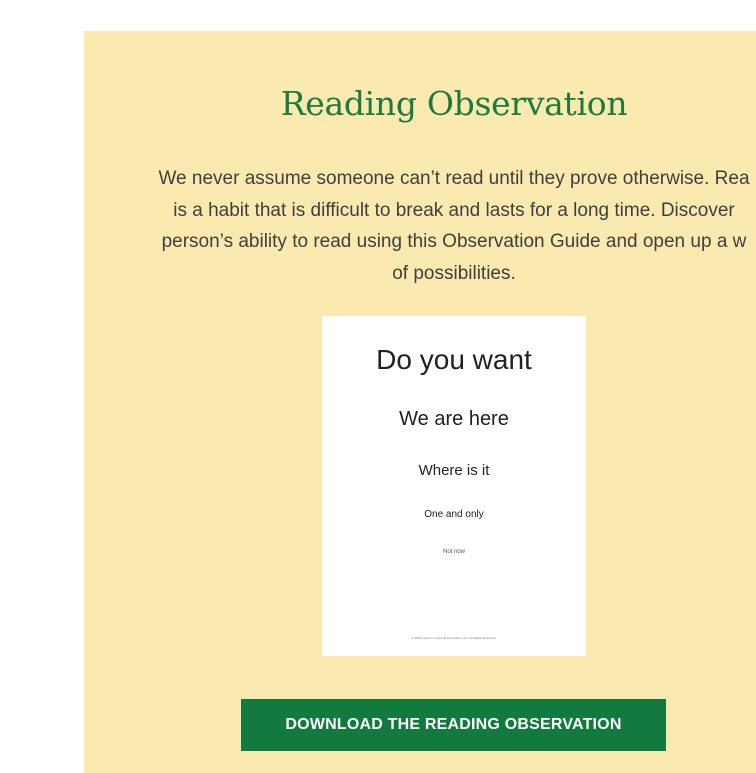 The image size is (756, 773). I want to click on preview-line-5: Not now, so click(453, 552).